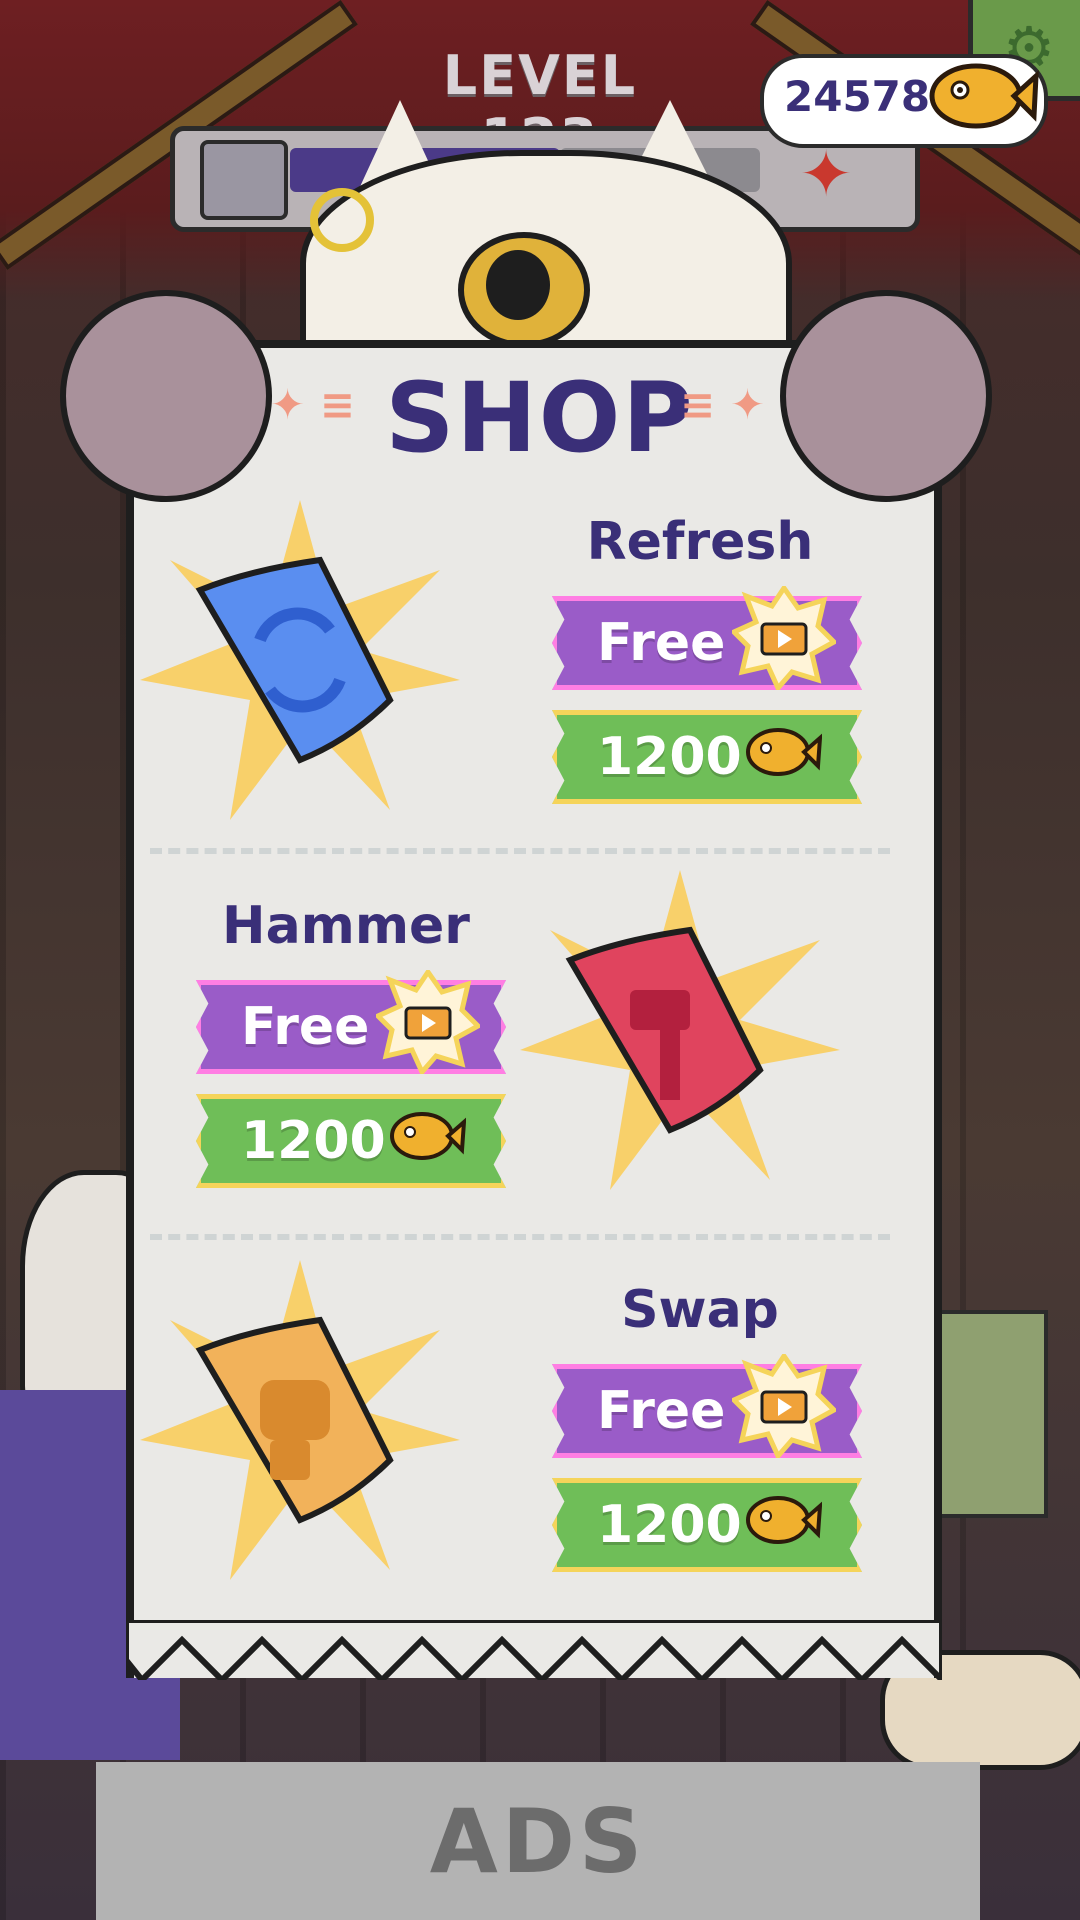 The image size is (1080, 1920). I want to click on cat-earring, so click(342, 220).